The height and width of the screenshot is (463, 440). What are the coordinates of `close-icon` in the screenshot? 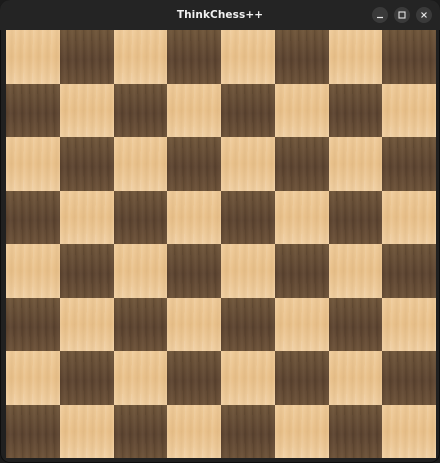 It's located at (424, 15).